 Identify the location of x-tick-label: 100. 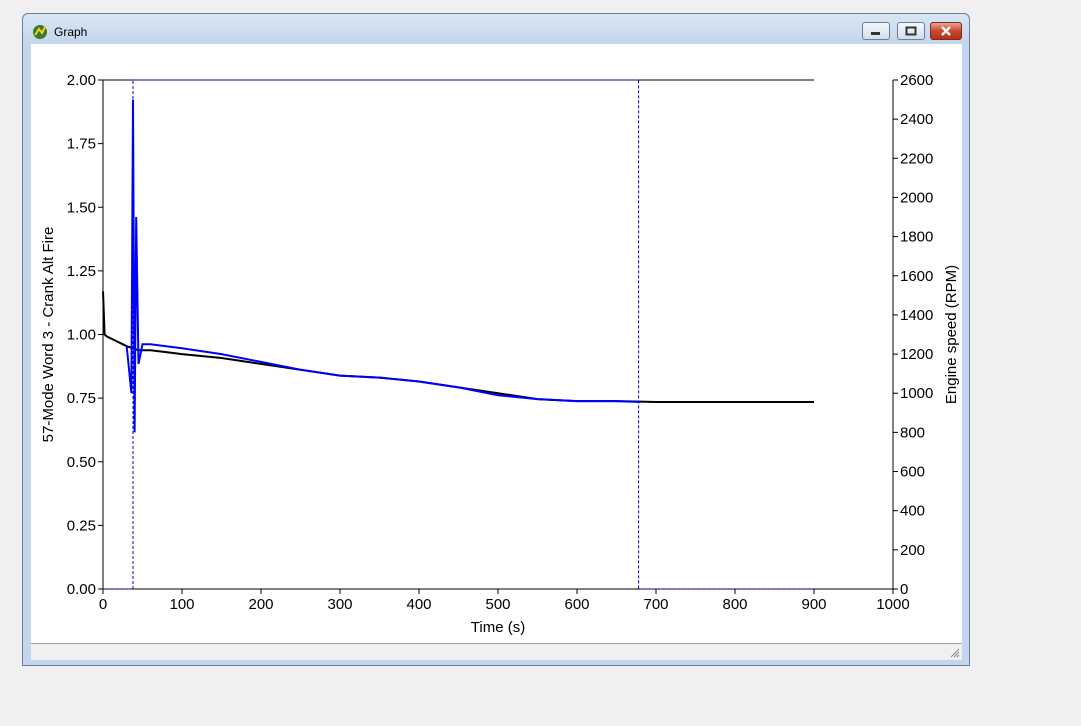
(181, 604).